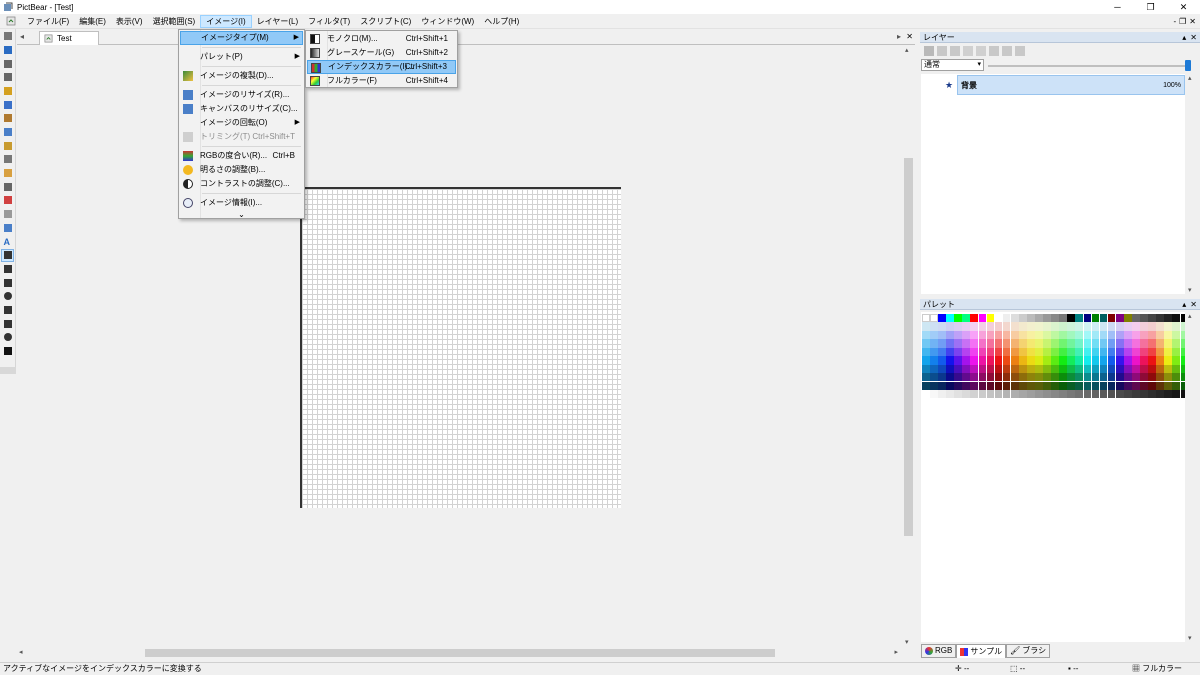  I want to click on palette-scrollbar: ▴ ▾, so click(1191, 477).